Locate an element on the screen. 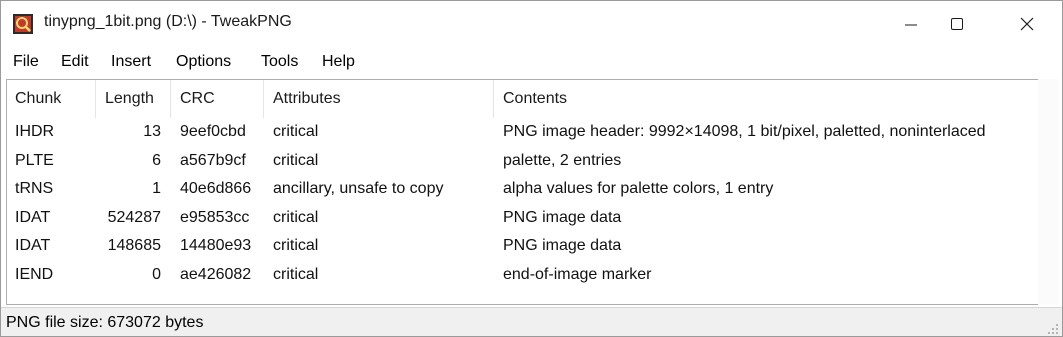 The image size is (1063, 337). cell-chunk: tRNS is located at coordinates (34, 188).